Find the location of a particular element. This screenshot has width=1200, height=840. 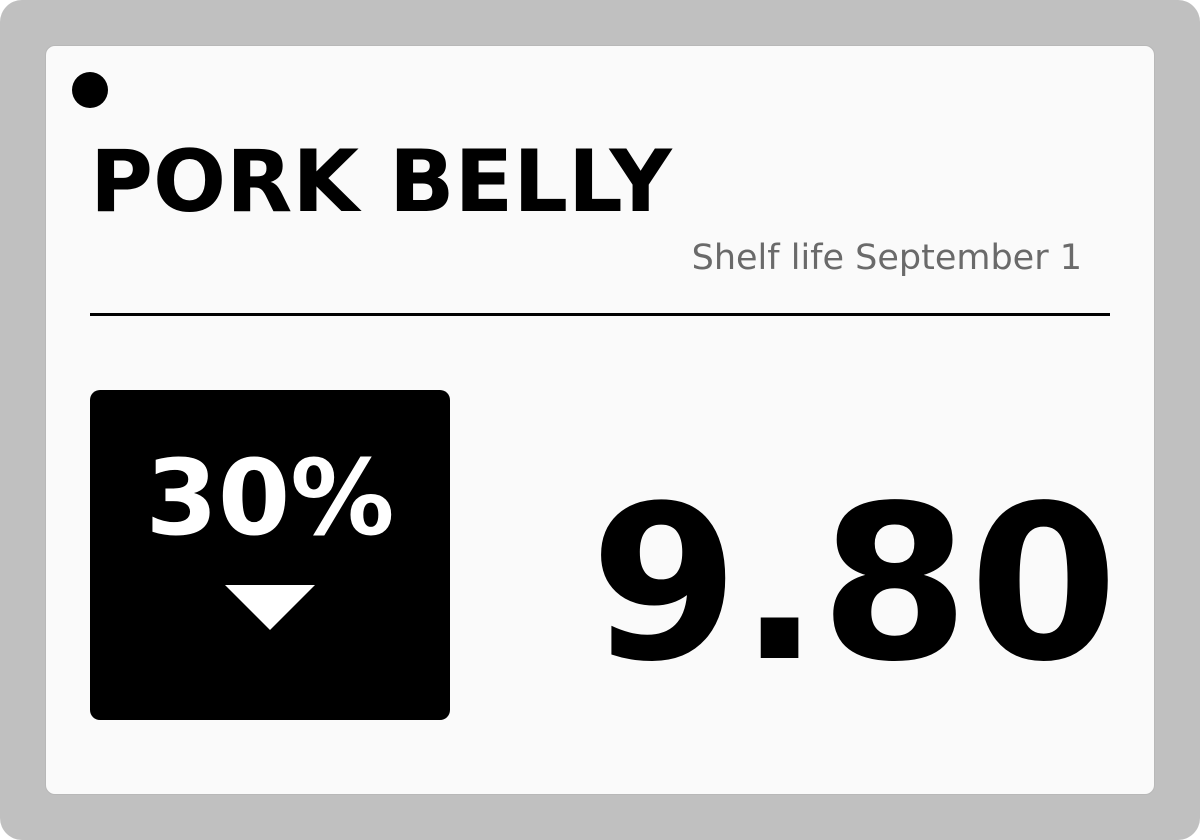

product-name: PORK BELLY is located at coordinates (381, 182).